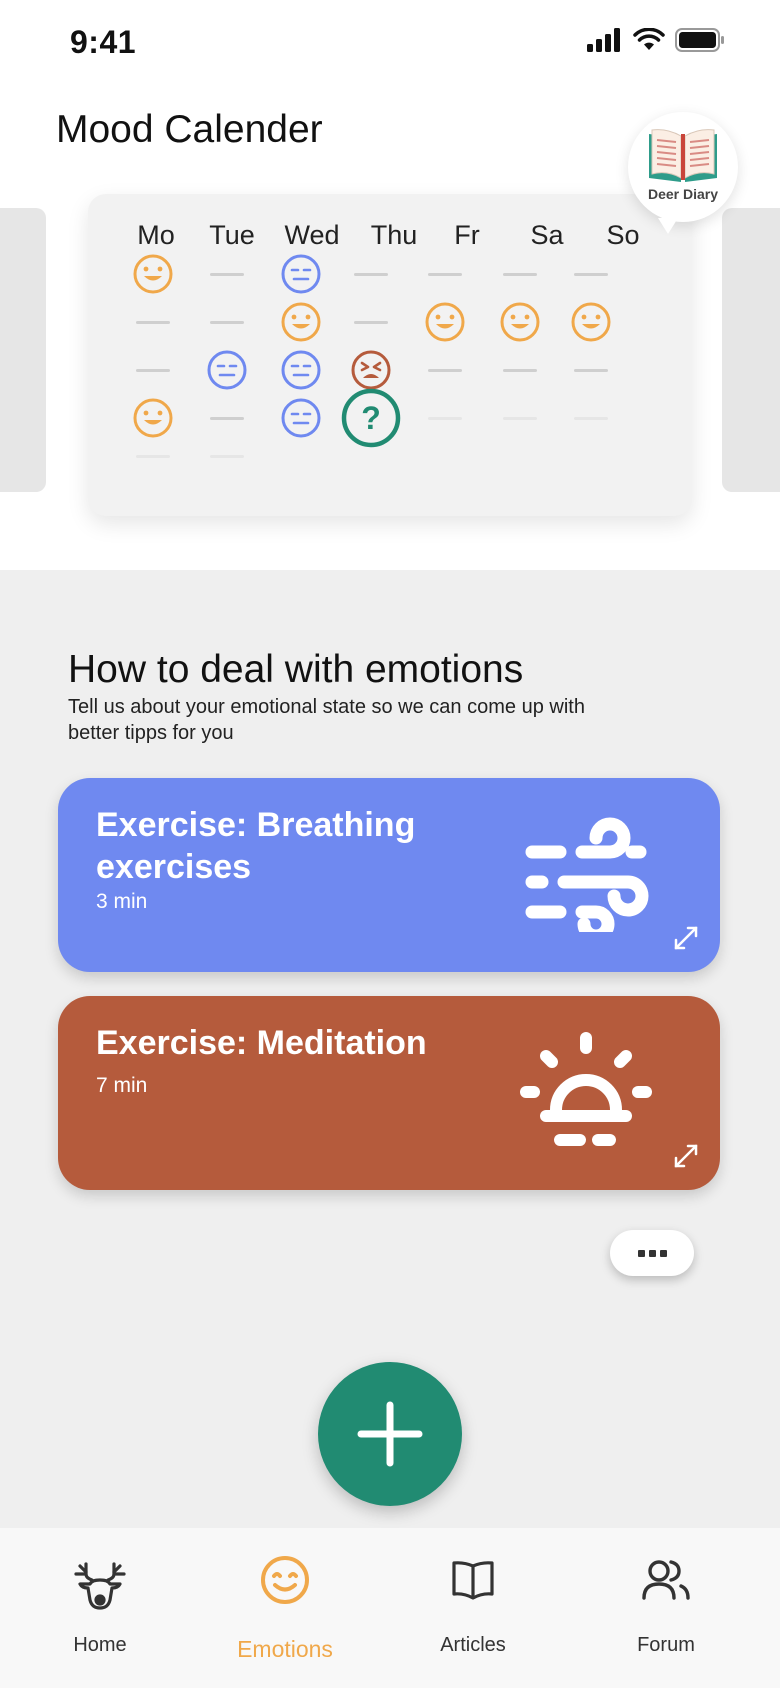 The height and width of the screenshot is (1688, 780). I want to click on users-icon, so click(666, 1580).